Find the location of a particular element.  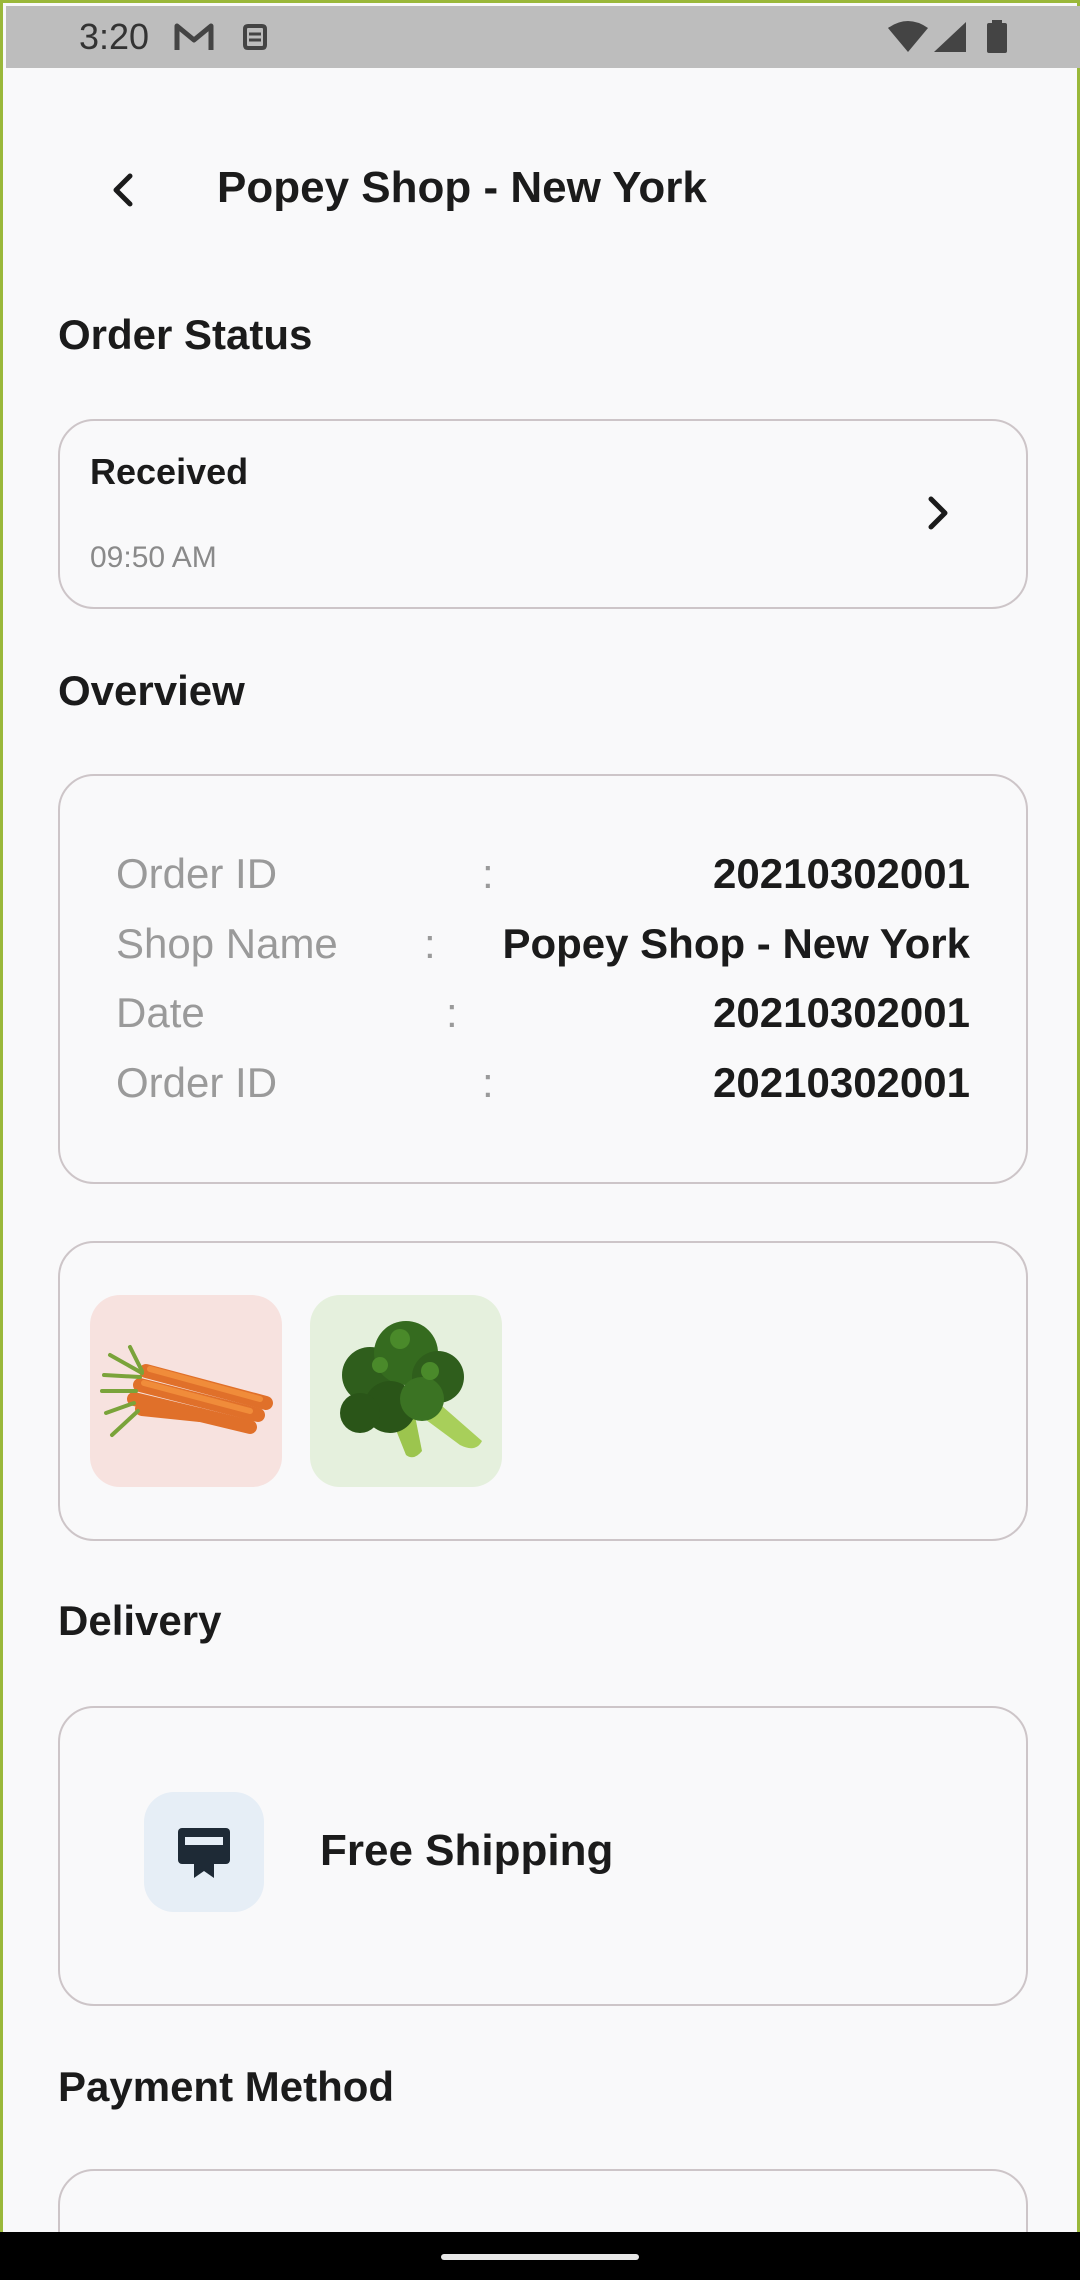

delivery-card: Free Shipping is located at coordinates (543, 1856).